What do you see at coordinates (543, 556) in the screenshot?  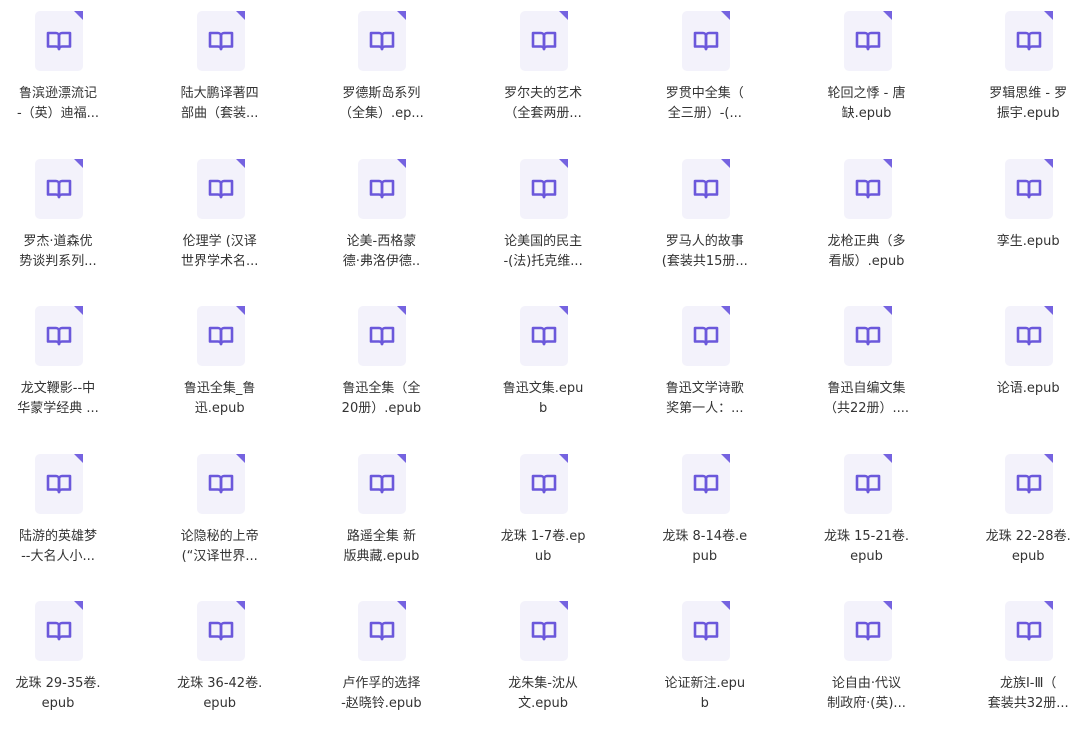 I see `file-name-line: ub` at bounding box center [543, 556].